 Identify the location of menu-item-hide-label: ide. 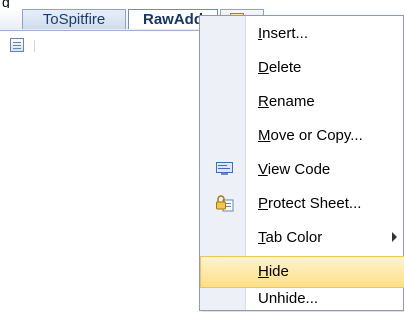
(278, 271).